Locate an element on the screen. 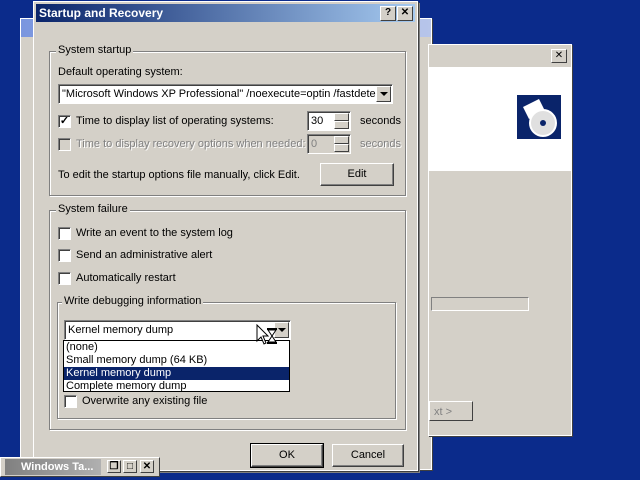 The width and height of the screenshot is (640, 480). system-failure-label: System failure is located at coordinates (93, 209).